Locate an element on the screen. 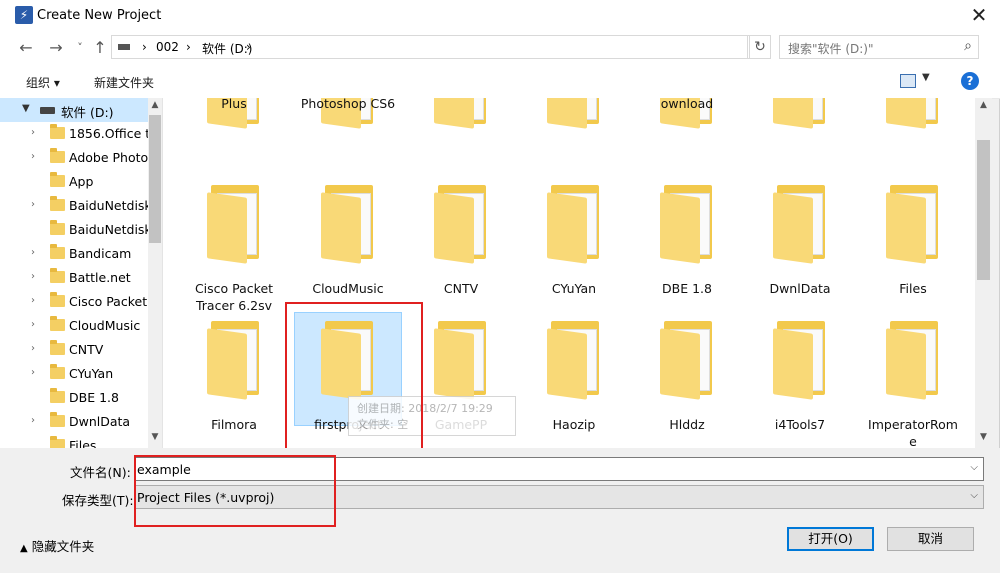 This screenshot has height=573, width=1000. folder-item: CNTV is located at coordinates (461, 240).